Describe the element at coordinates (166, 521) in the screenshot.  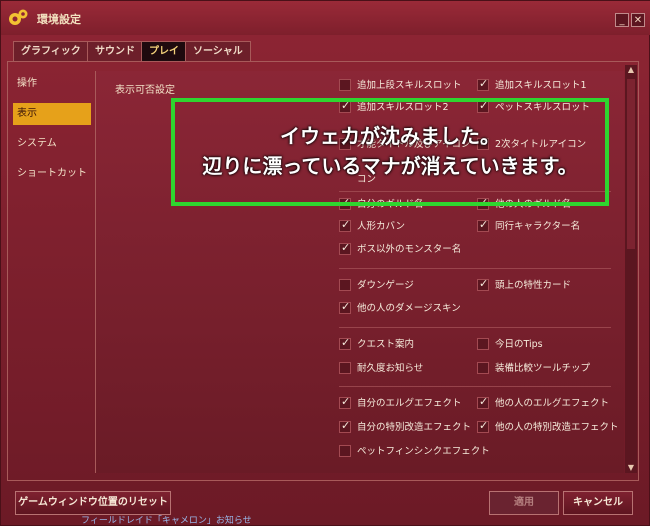
I see `background-chat-text: フィールドレイド「キャメロン」お知らせ` at that location.